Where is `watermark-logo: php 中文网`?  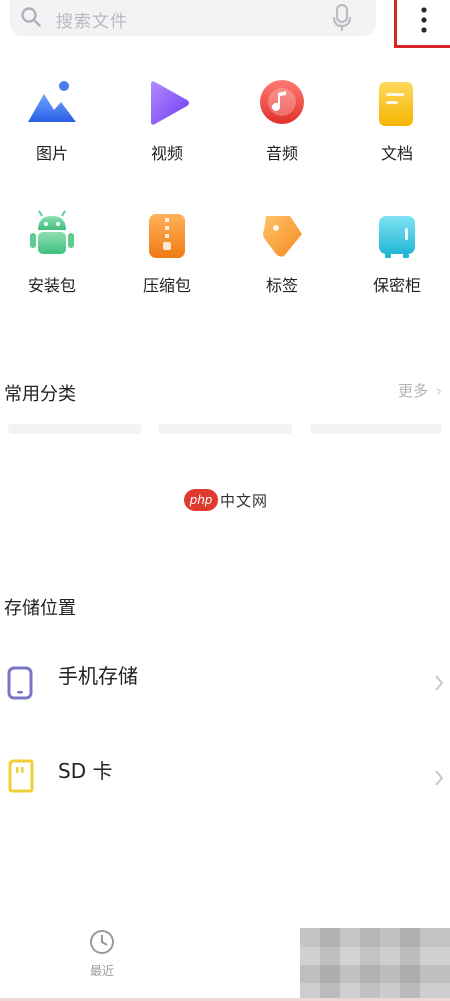
watermark-logo: php 中文网 is located at coordinates (226, 500).